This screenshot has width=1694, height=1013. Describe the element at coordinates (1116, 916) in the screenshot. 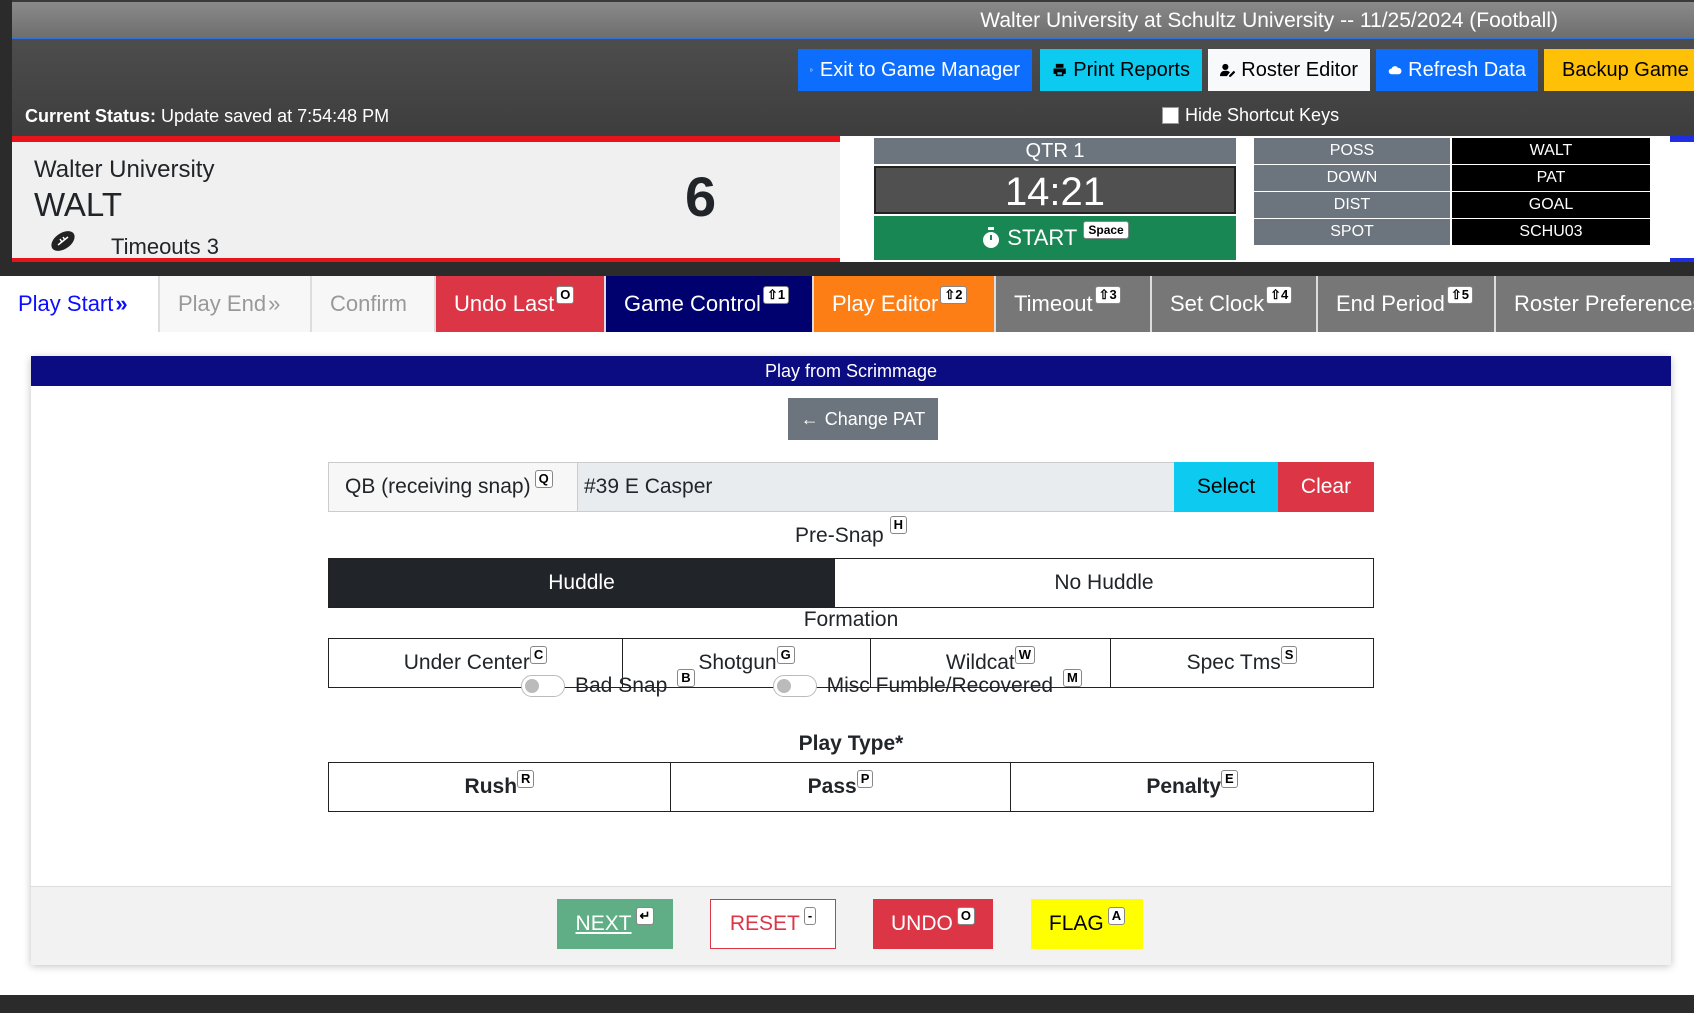

I see `shortcut-key: A` at that location.